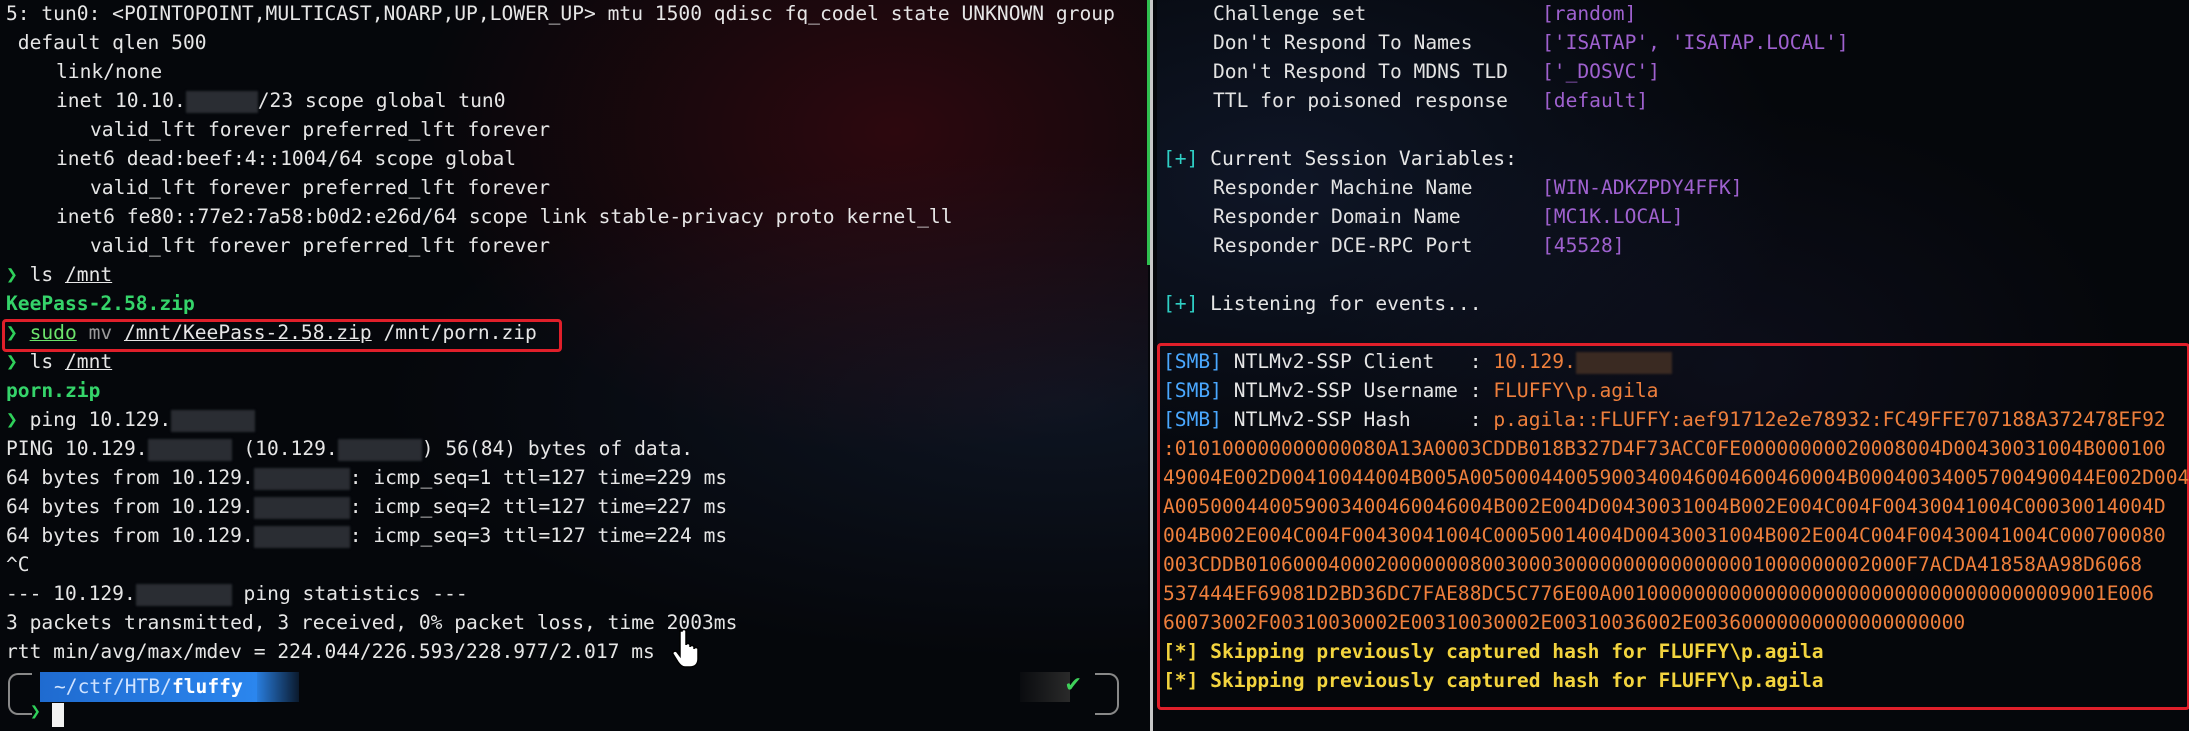 This screenshot has height=731, width=2189. Describe the element at coordinates (1601, 71) in the screenshot. I see `setting-value: ['_DOSVC']` at that location.